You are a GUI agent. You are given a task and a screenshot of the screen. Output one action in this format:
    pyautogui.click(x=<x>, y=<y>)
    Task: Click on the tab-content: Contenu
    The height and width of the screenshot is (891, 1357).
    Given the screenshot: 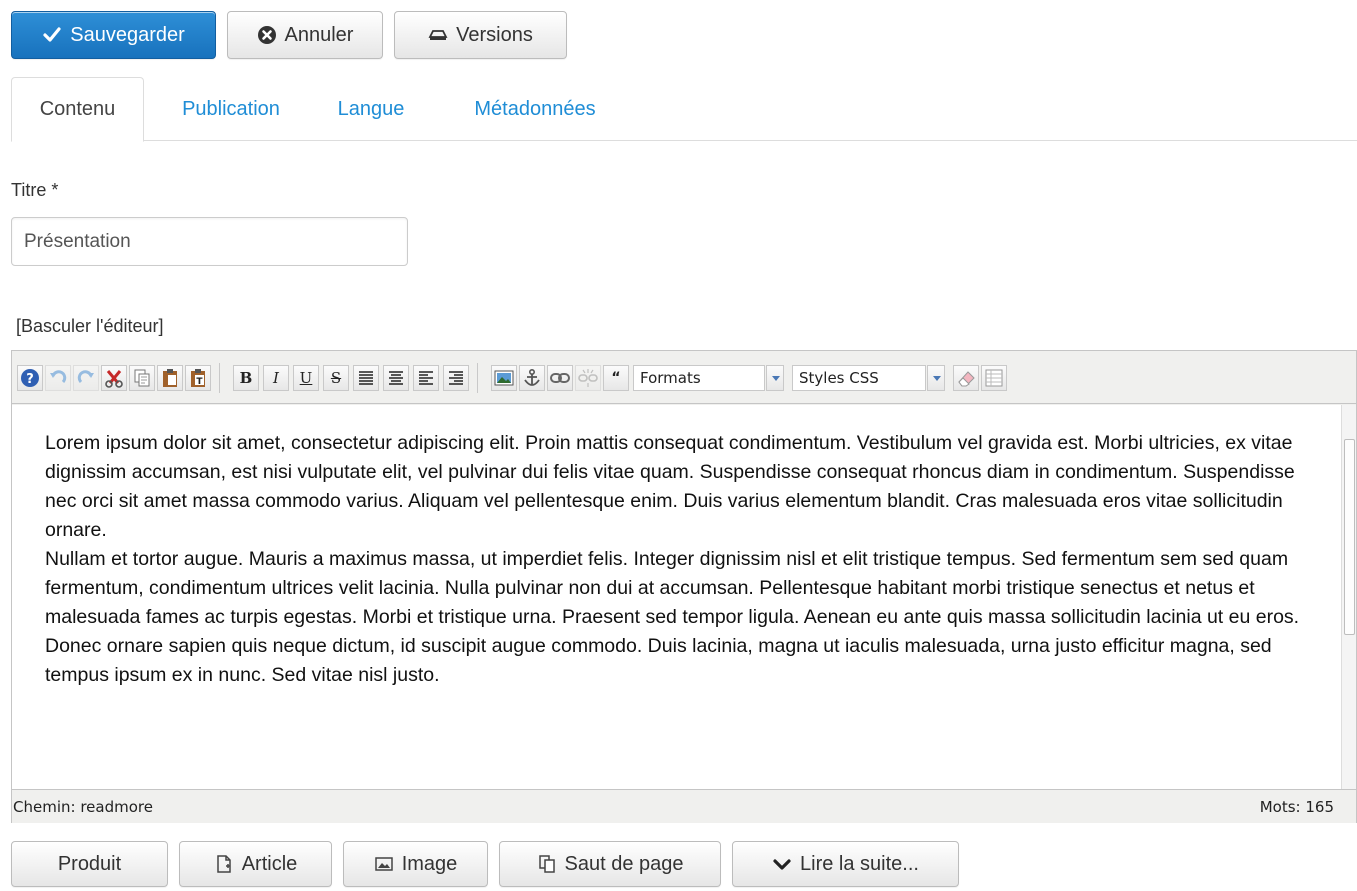 What is the action you would take?
    pyautogui.click(x=77, y=109)
    